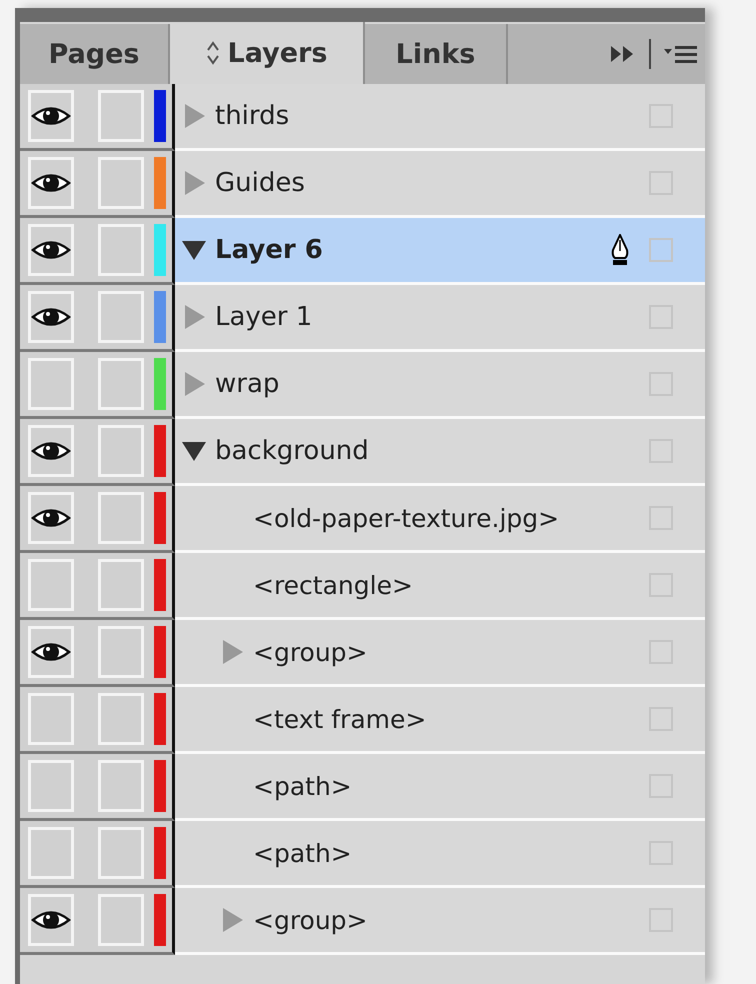 This screenshot has width=756, height=984. What do you see at coordinates (260, 183) in the screenshot?
I see `layer-name: Guides` at bounding box center [260, 183].